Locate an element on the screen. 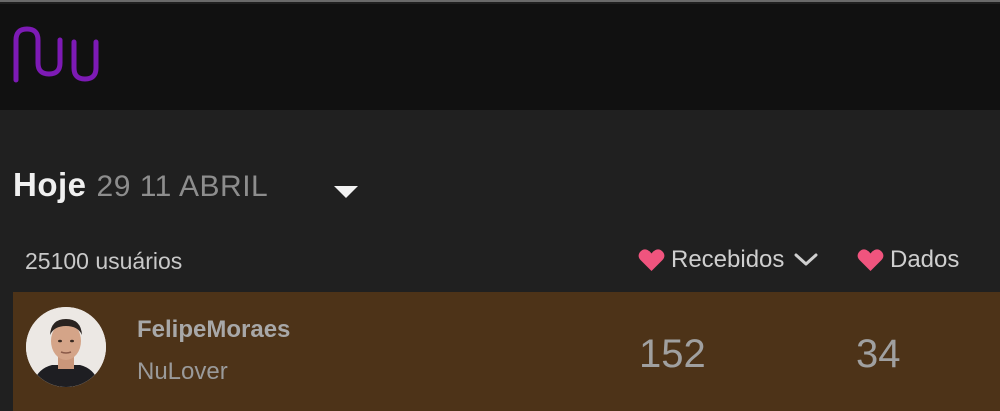  received-column-header: Recebidos is located at coordinates (728, 260).